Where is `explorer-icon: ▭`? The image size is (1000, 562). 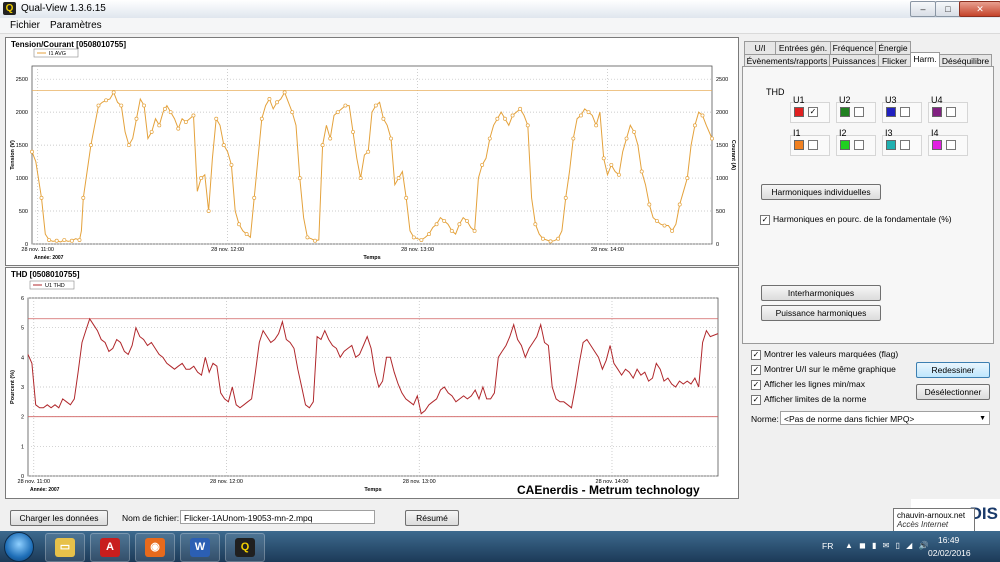
explorer-icon: ▭ is located at coordinates (65, 547).